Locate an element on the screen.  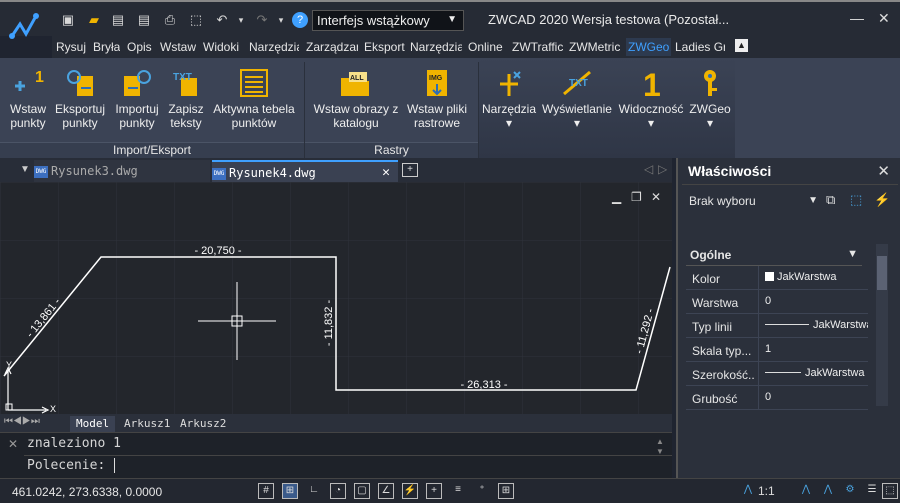
quick-properties-icon: ⊞ is located at coordinates (506, 491).